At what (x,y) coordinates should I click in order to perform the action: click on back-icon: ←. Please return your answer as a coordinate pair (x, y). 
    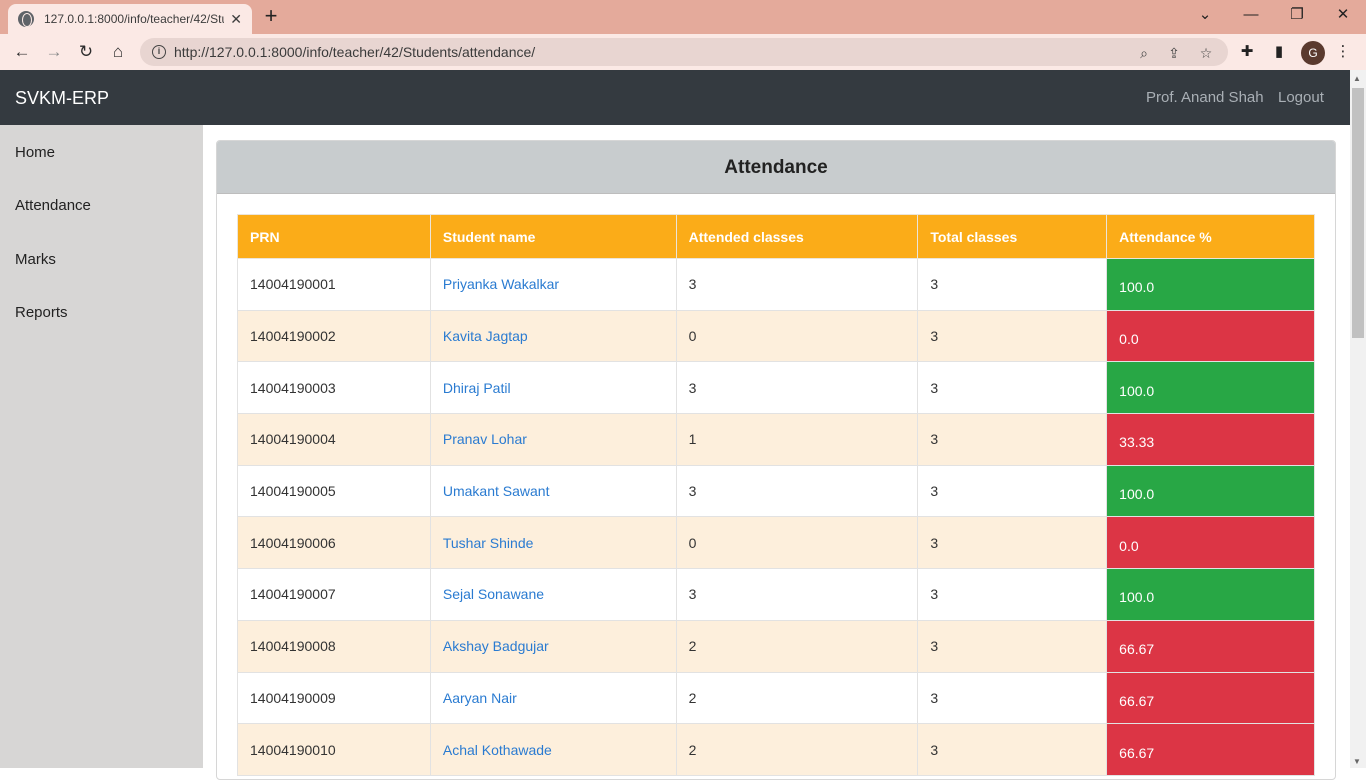
    Looking at the image, I should click on (22, 52).